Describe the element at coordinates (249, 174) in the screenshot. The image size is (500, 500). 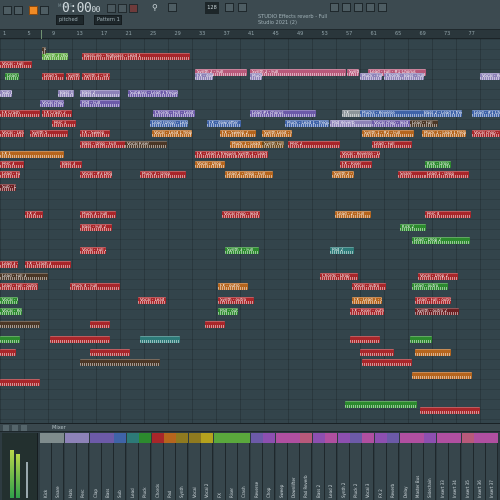
I see `playlist-clip: Lead 2 - Drop - Full` at that location.